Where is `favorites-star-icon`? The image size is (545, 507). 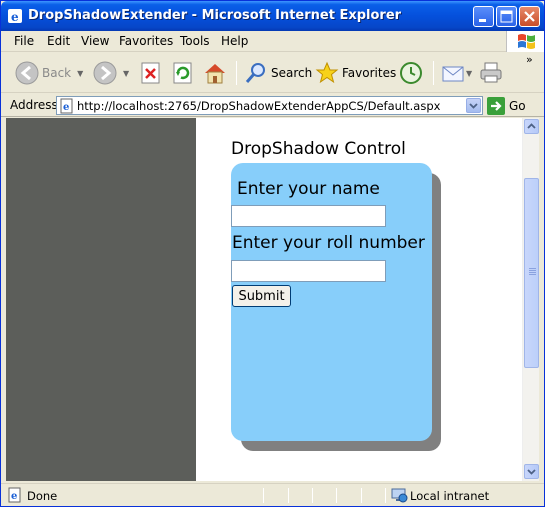 favorites-star-icon is located at coordinates (327, 72).